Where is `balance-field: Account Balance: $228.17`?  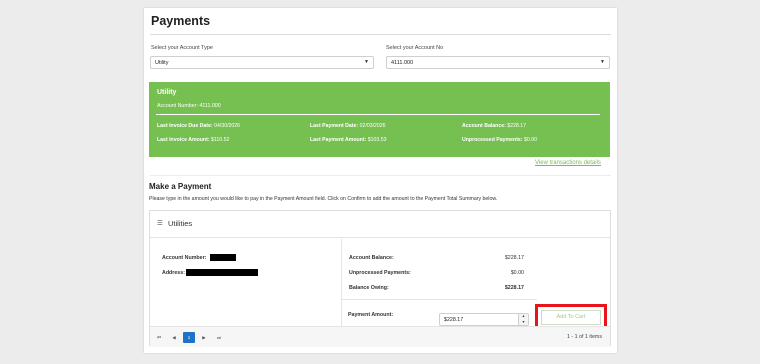
balance-field: Account Balance: $228.17 is located at coordinates (494, 126).